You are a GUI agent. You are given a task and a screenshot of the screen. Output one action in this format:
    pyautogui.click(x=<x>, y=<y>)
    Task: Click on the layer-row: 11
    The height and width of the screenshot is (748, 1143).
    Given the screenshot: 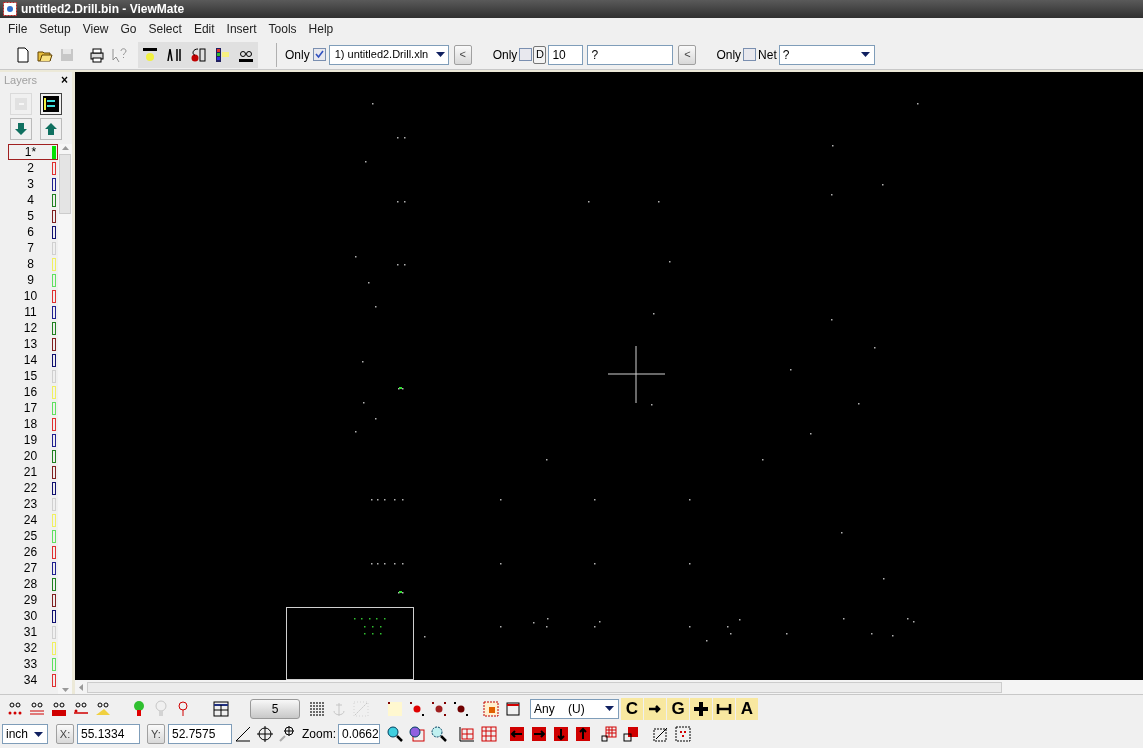 What is the action you would take?
    pyautogui.click(x=33, y=312)
    